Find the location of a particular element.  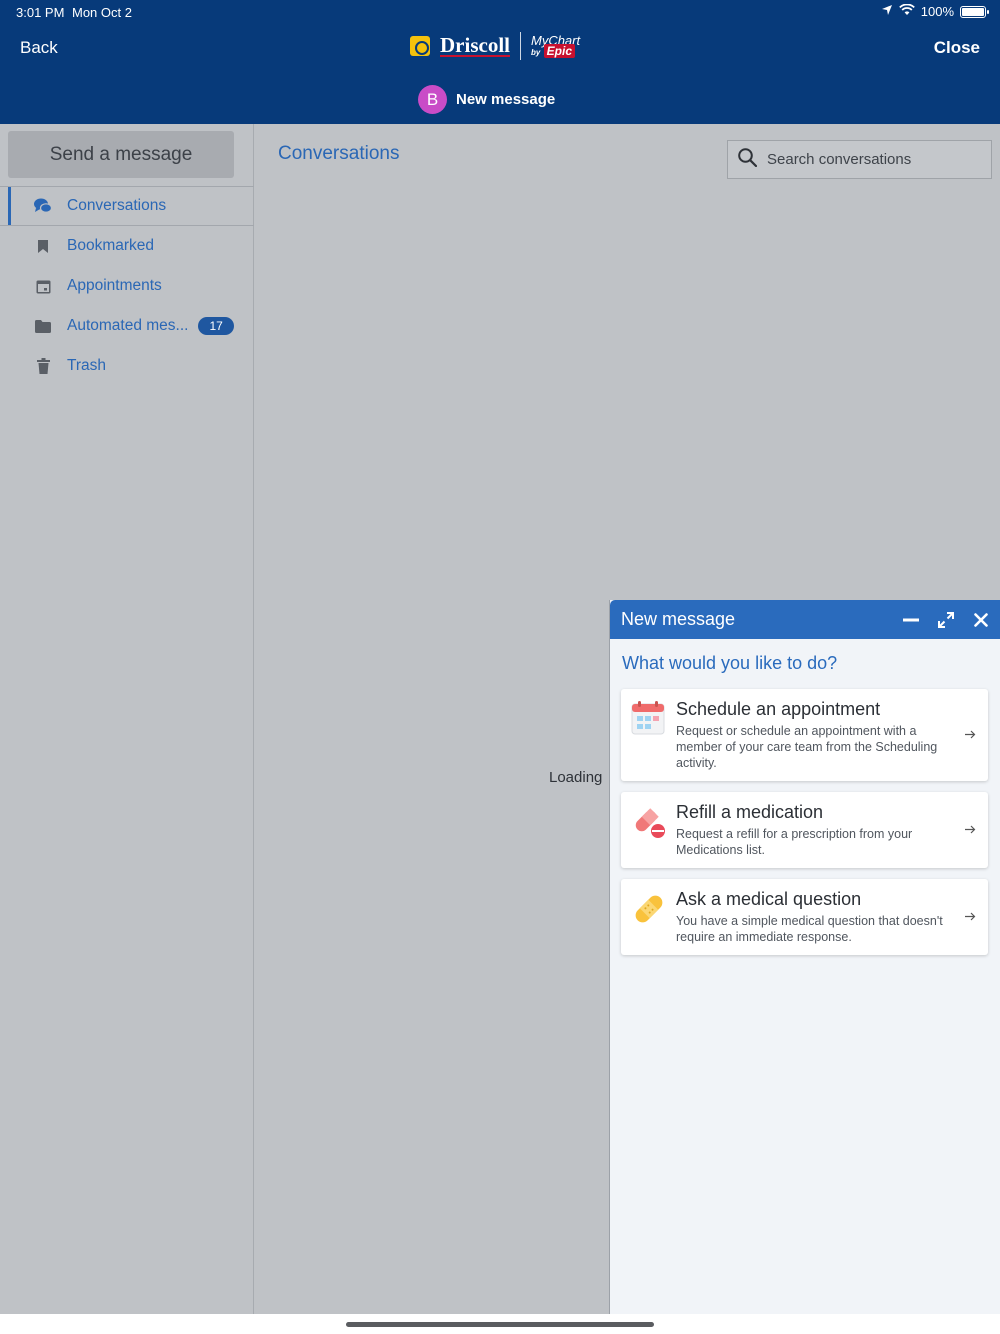

unread-count-badge: 17 is located at coordinates (216, 326).